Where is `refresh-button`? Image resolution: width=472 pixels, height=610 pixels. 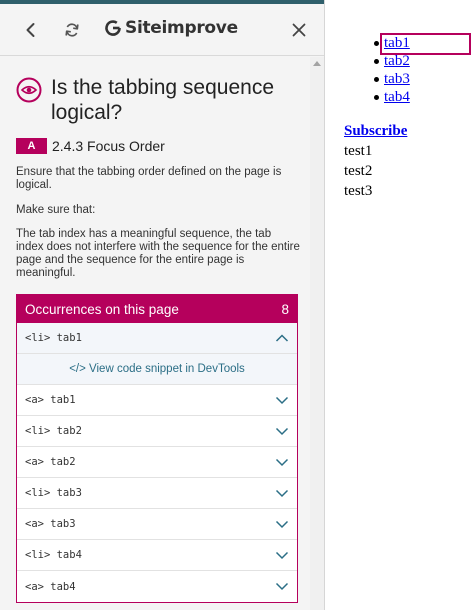 refresh-button is located at coordinates (72, 30).